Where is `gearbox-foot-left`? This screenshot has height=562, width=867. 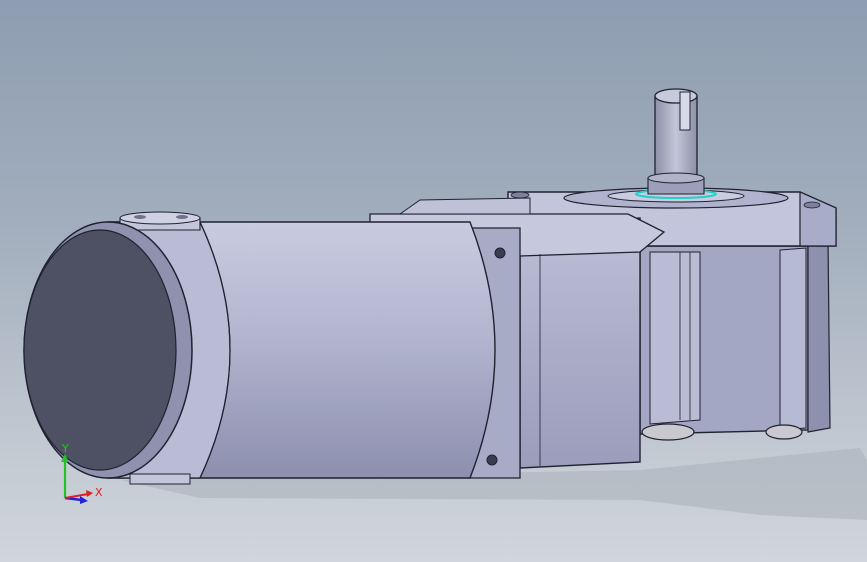
gearbox-foot-left is located at coordinates (668, 432).